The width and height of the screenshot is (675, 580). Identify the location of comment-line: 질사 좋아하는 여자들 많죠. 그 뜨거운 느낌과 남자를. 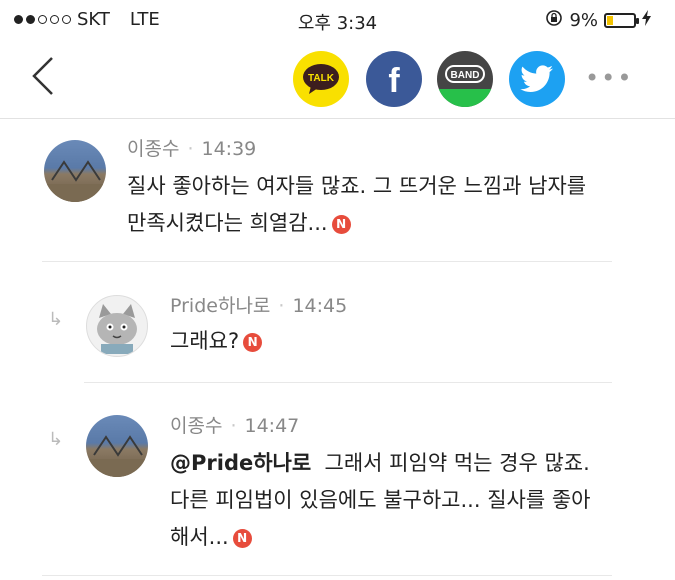
(357, 186).